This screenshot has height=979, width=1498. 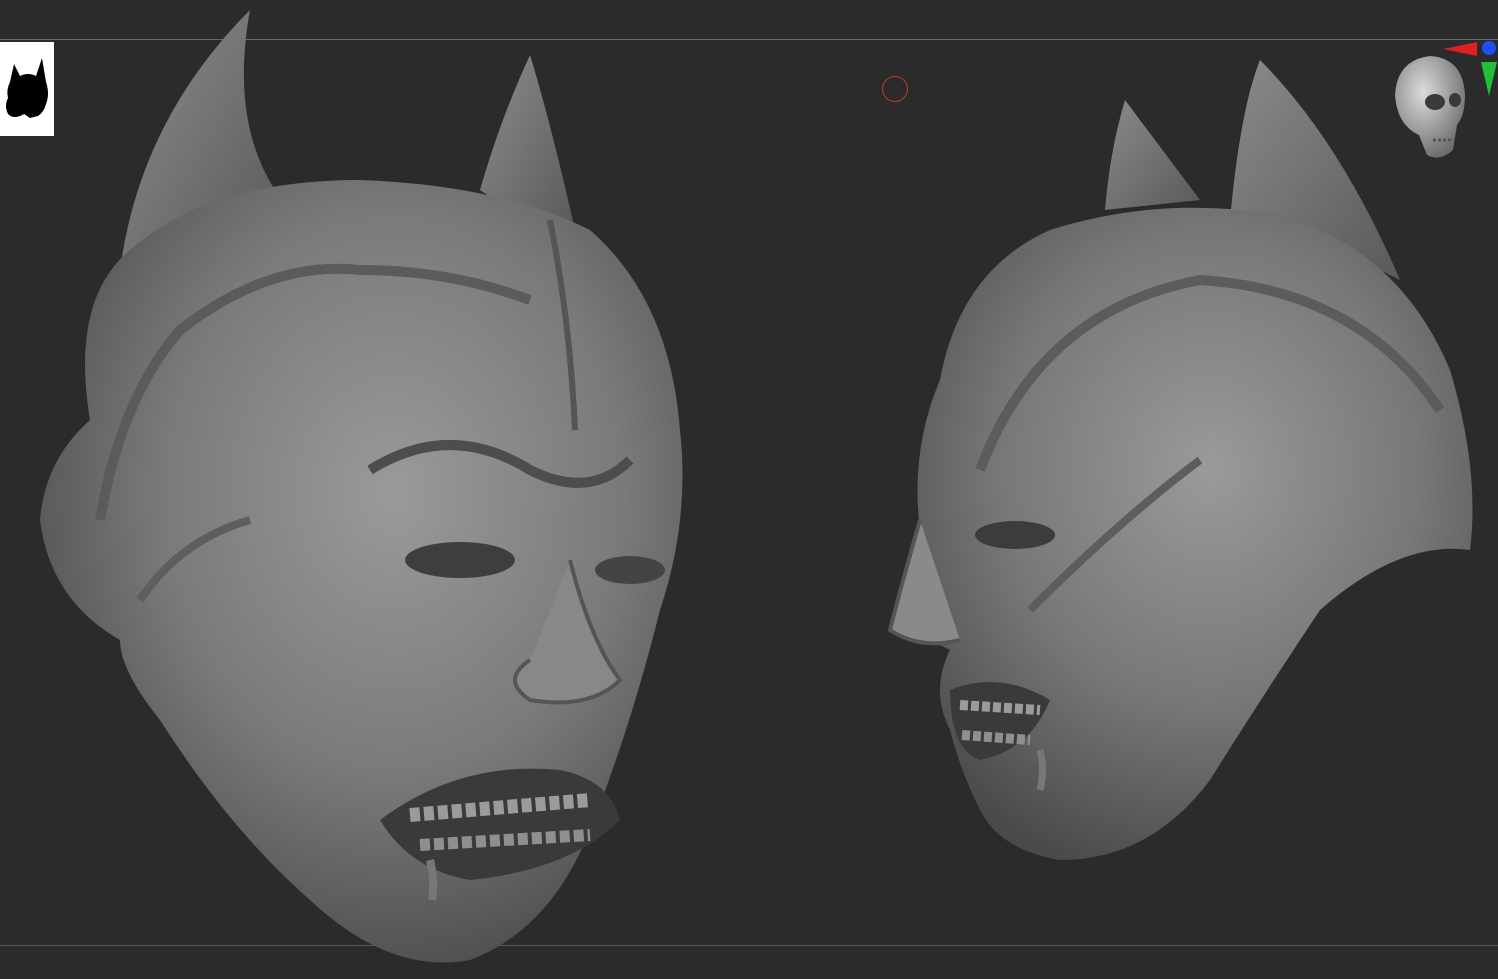 I want to click on z-axis-dot-icon, so click(x=1489, y=48).